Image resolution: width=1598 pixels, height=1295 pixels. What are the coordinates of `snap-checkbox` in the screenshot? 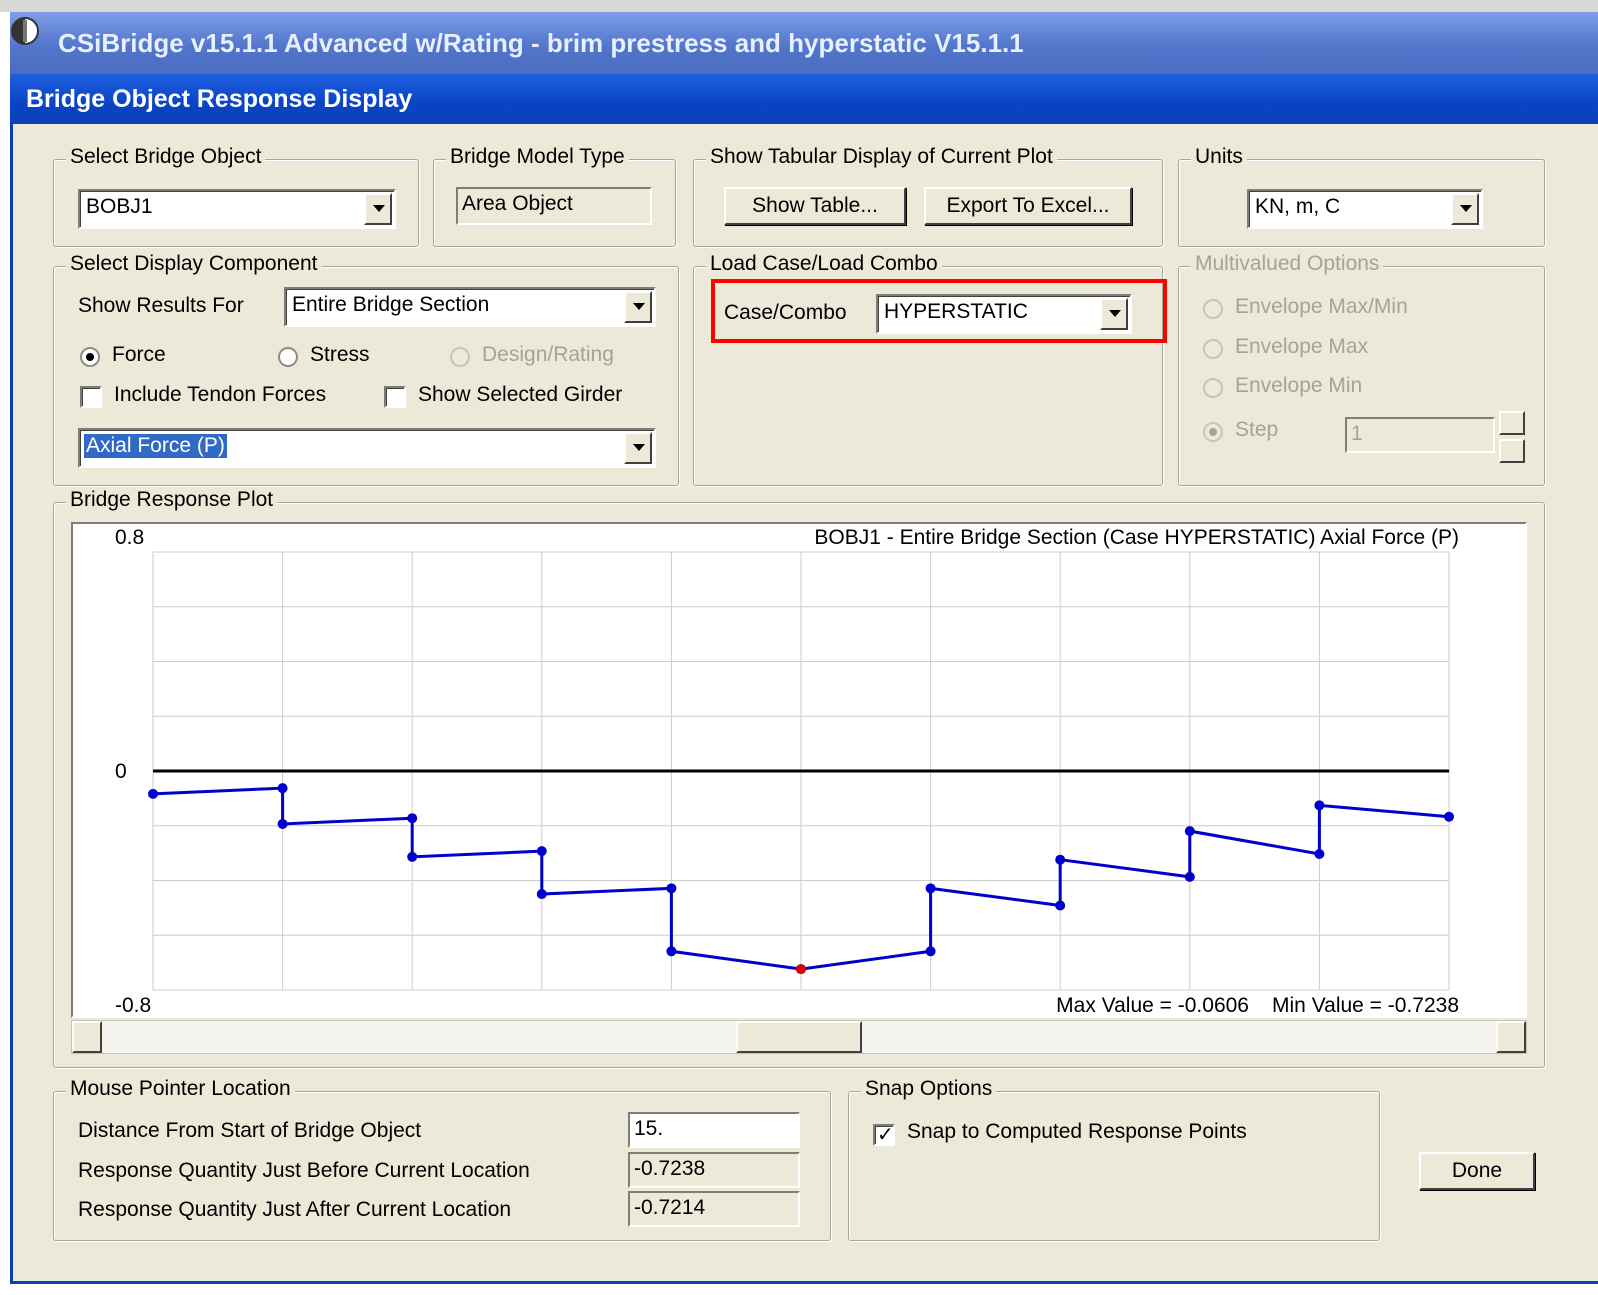 It's located at (884, 1134).